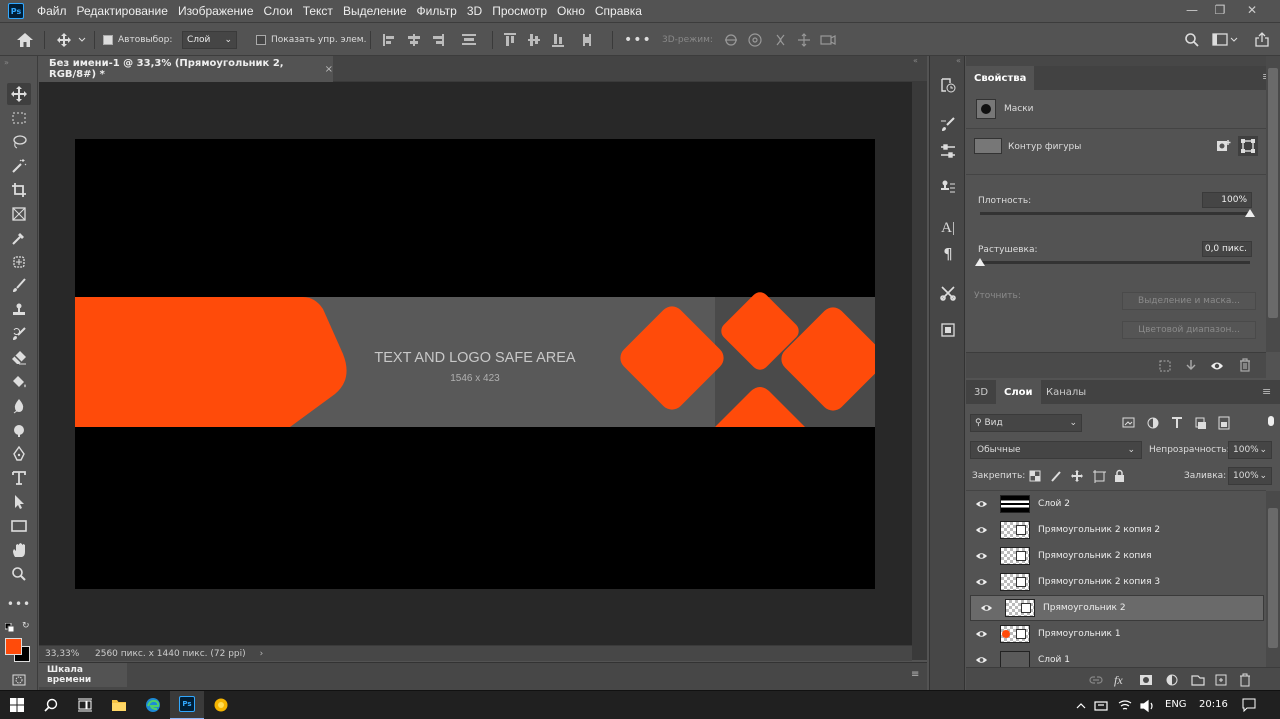 This screenshot has height=719, width=1280. Describe the element at coordinates (375, 11) in the screenshot. I see `menu-select: Выделение` at that location.